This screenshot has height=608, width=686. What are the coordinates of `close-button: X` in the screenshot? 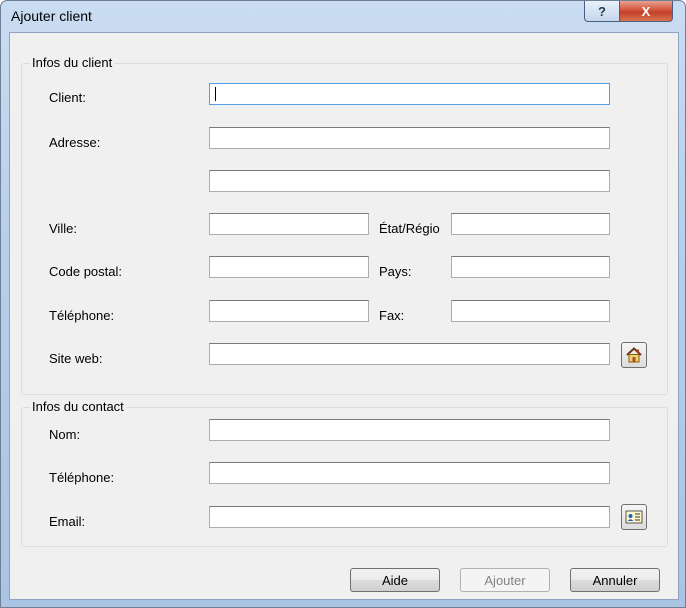 It's located at (646, 11).